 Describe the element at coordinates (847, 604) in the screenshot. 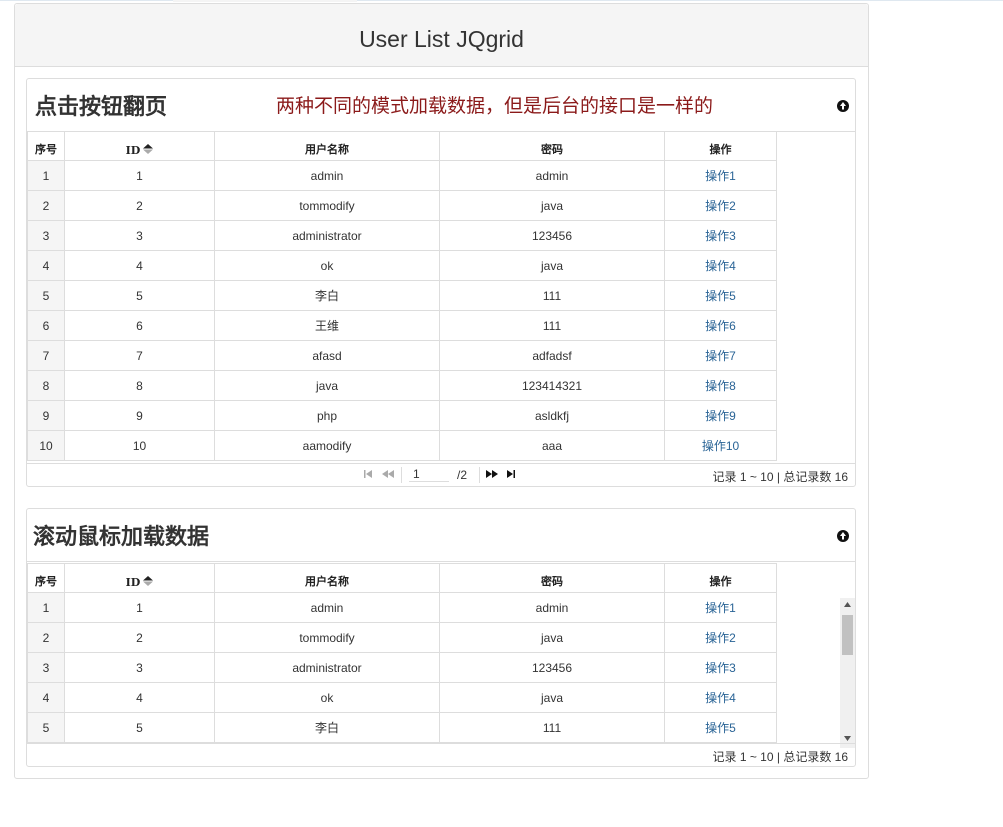

I see `scroll-up-arrow-icon` at that location.